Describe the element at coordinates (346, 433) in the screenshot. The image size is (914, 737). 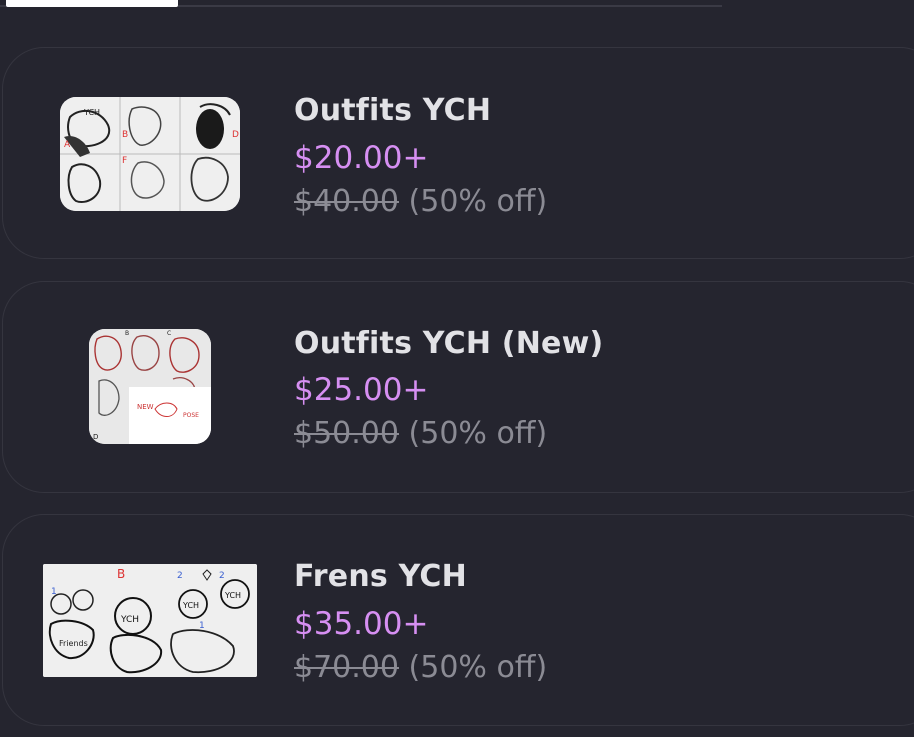
I see `original-price: $50.00` at that location.